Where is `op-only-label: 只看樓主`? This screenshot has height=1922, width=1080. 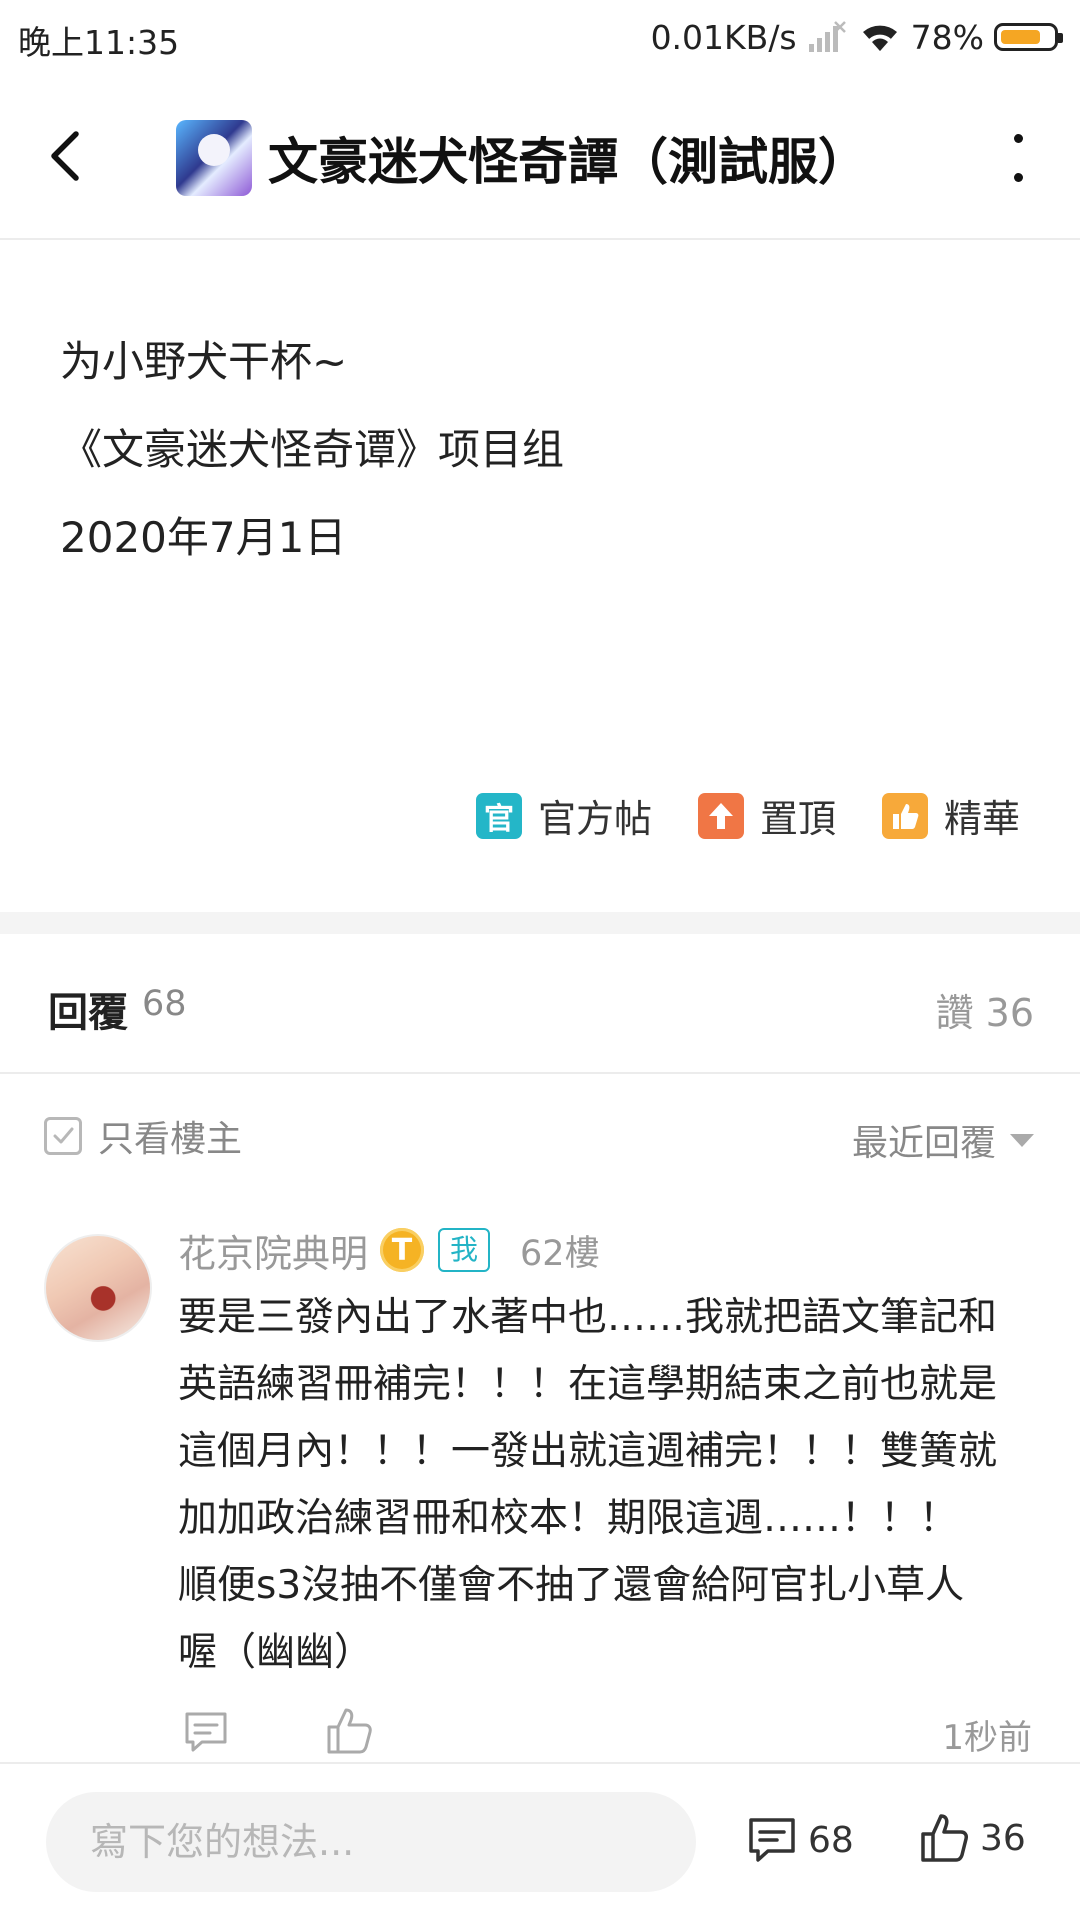 op-only-label: 只看樓主 is located at coordinates (170, 1139).